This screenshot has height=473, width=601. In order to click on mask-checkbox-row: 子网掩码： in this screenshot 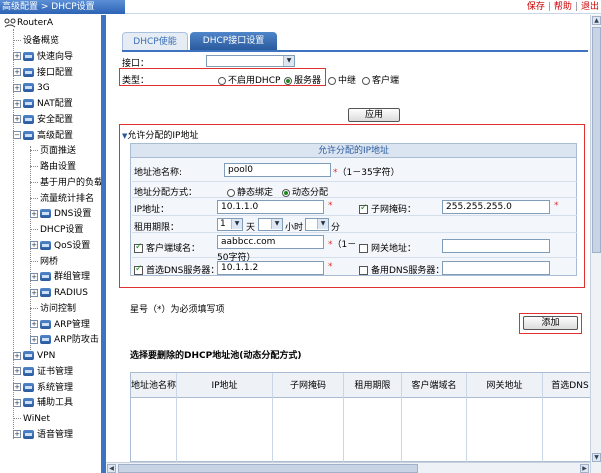, I will do `click(387, 208)`.